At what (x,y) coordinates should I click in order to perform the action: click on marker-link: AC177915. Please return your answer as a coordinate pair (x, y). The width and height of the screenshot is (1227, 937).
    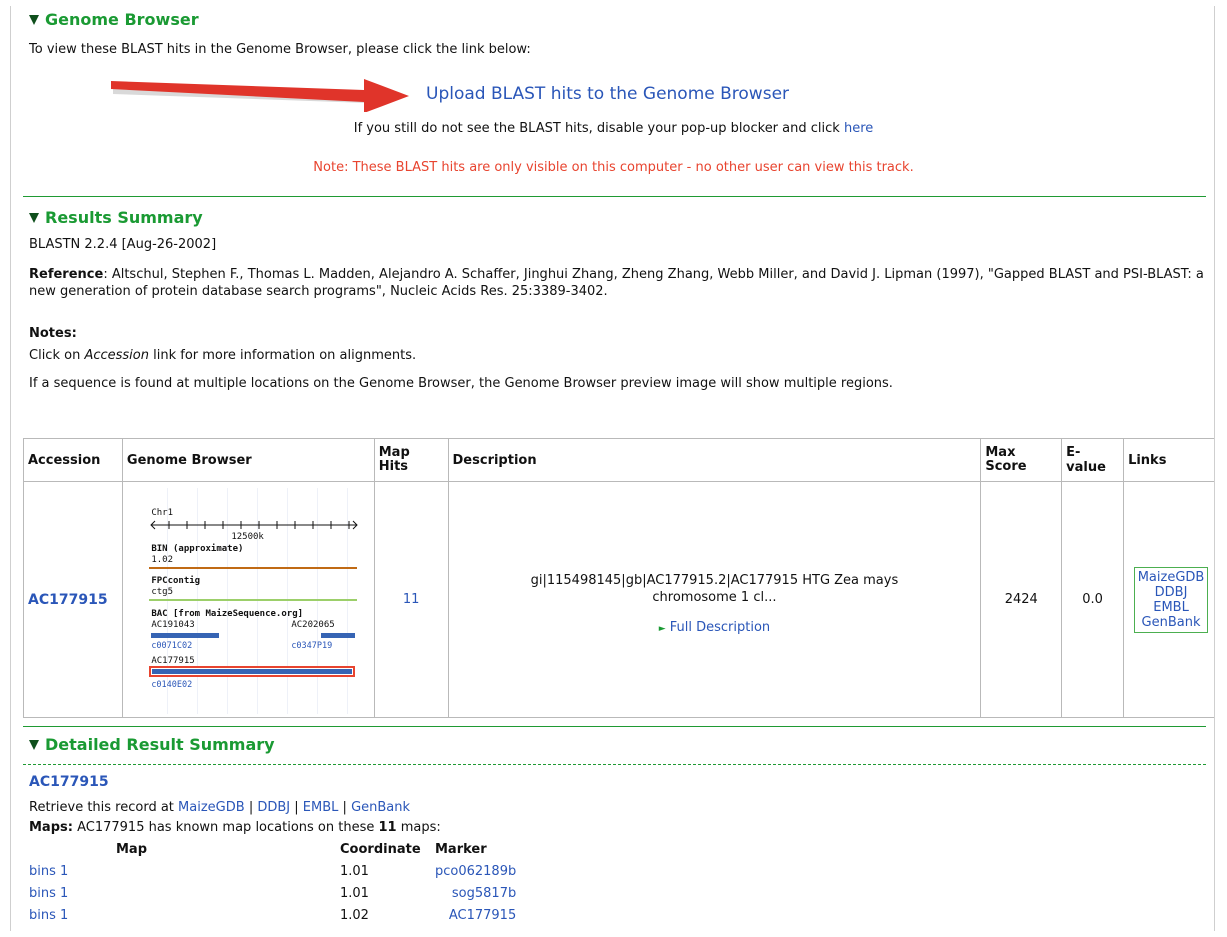
    Looking at the image, I should click on (482, 915).